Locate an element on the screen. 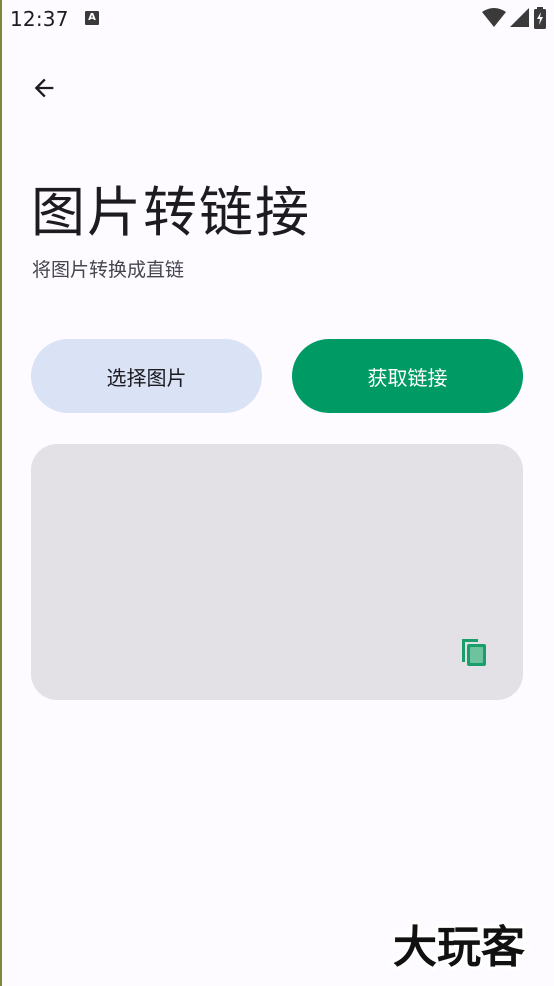 This screenshot has height=986, width=554. arrow-left-icon is located at coordinates (44, 88).